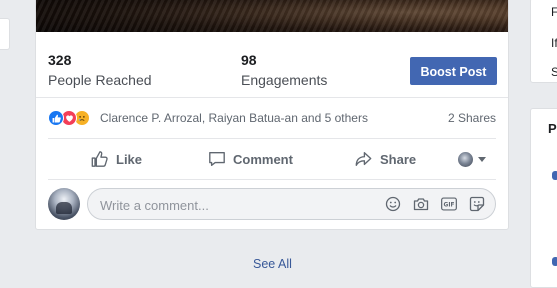  What do you see at coordinates (477, 204) in the screenshot?
I see `sticker-icon` at bounding box center [477, 204].